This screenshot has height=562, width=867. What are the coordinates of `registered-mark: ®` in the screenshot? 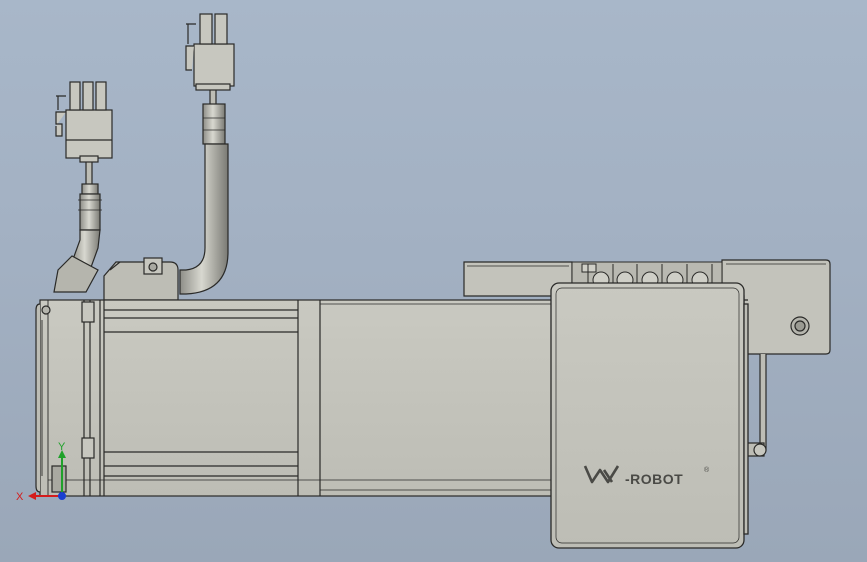 It's located at (707, 470).